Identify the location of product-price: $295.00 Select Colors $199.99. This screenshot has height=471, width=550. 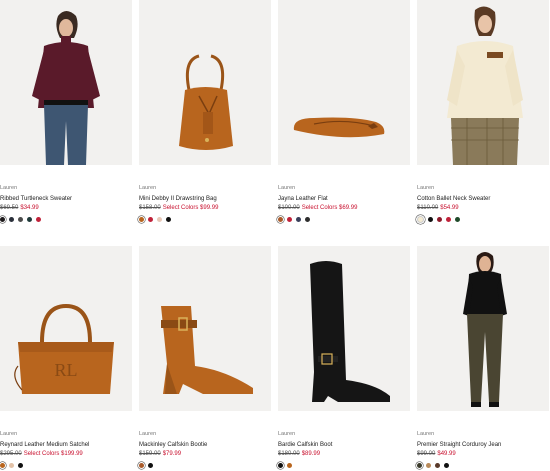
(66, 454).